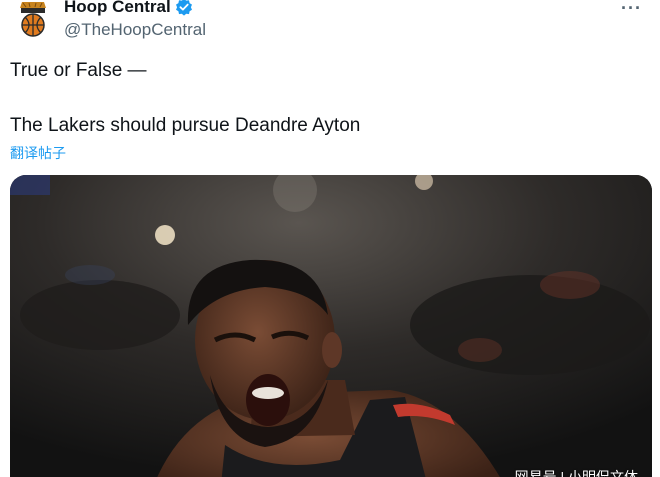 The height and width of the screenshot is (477, 660). What do you see at coordinates (576, 473) in the screenshot?
I see `media-watermark: 网易号 | 小明侃文体` at bounding box center [576, 473].